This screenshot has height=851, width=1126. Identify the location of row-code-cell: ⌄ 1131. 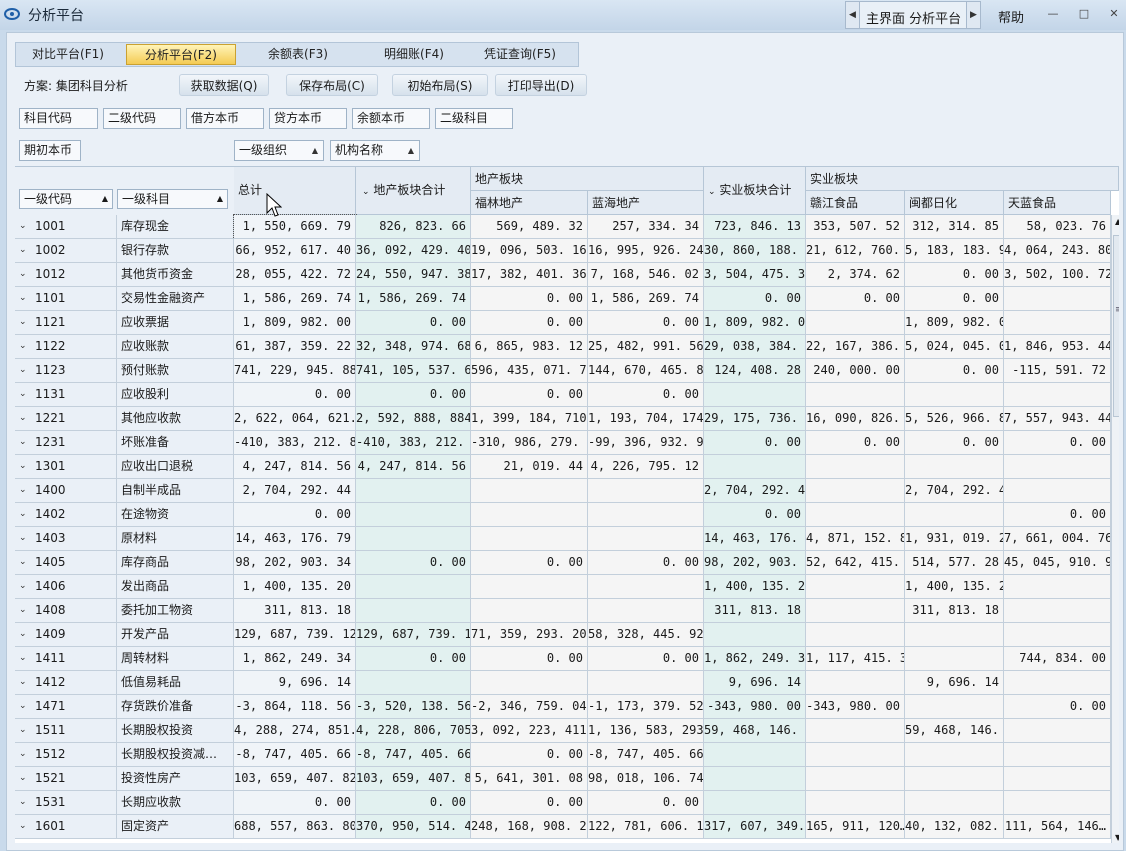
(66, 395).